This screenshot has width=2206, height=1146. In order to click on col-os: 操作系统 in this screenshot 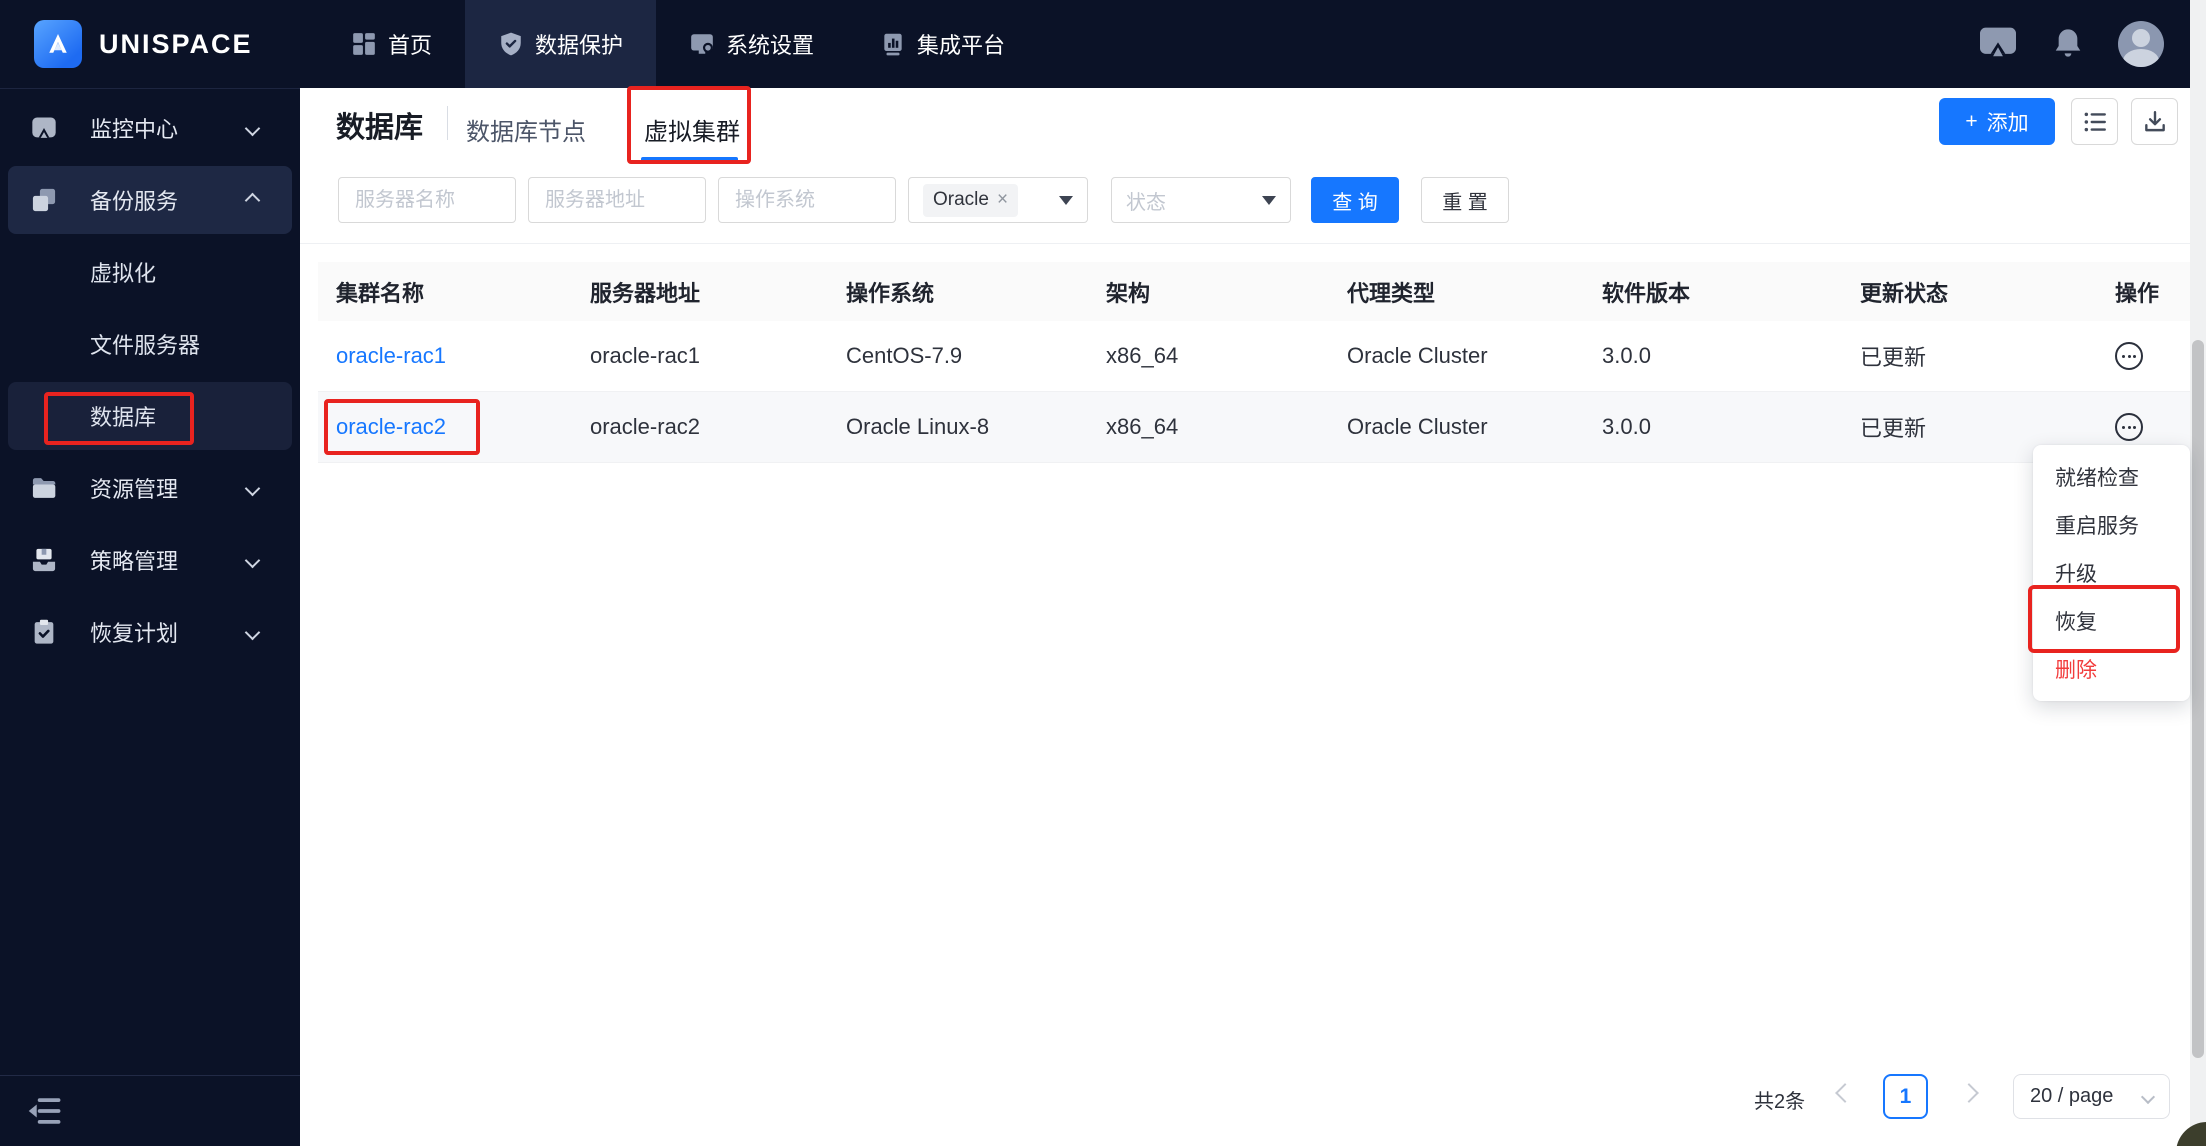, I will do `click(890, 293)`.